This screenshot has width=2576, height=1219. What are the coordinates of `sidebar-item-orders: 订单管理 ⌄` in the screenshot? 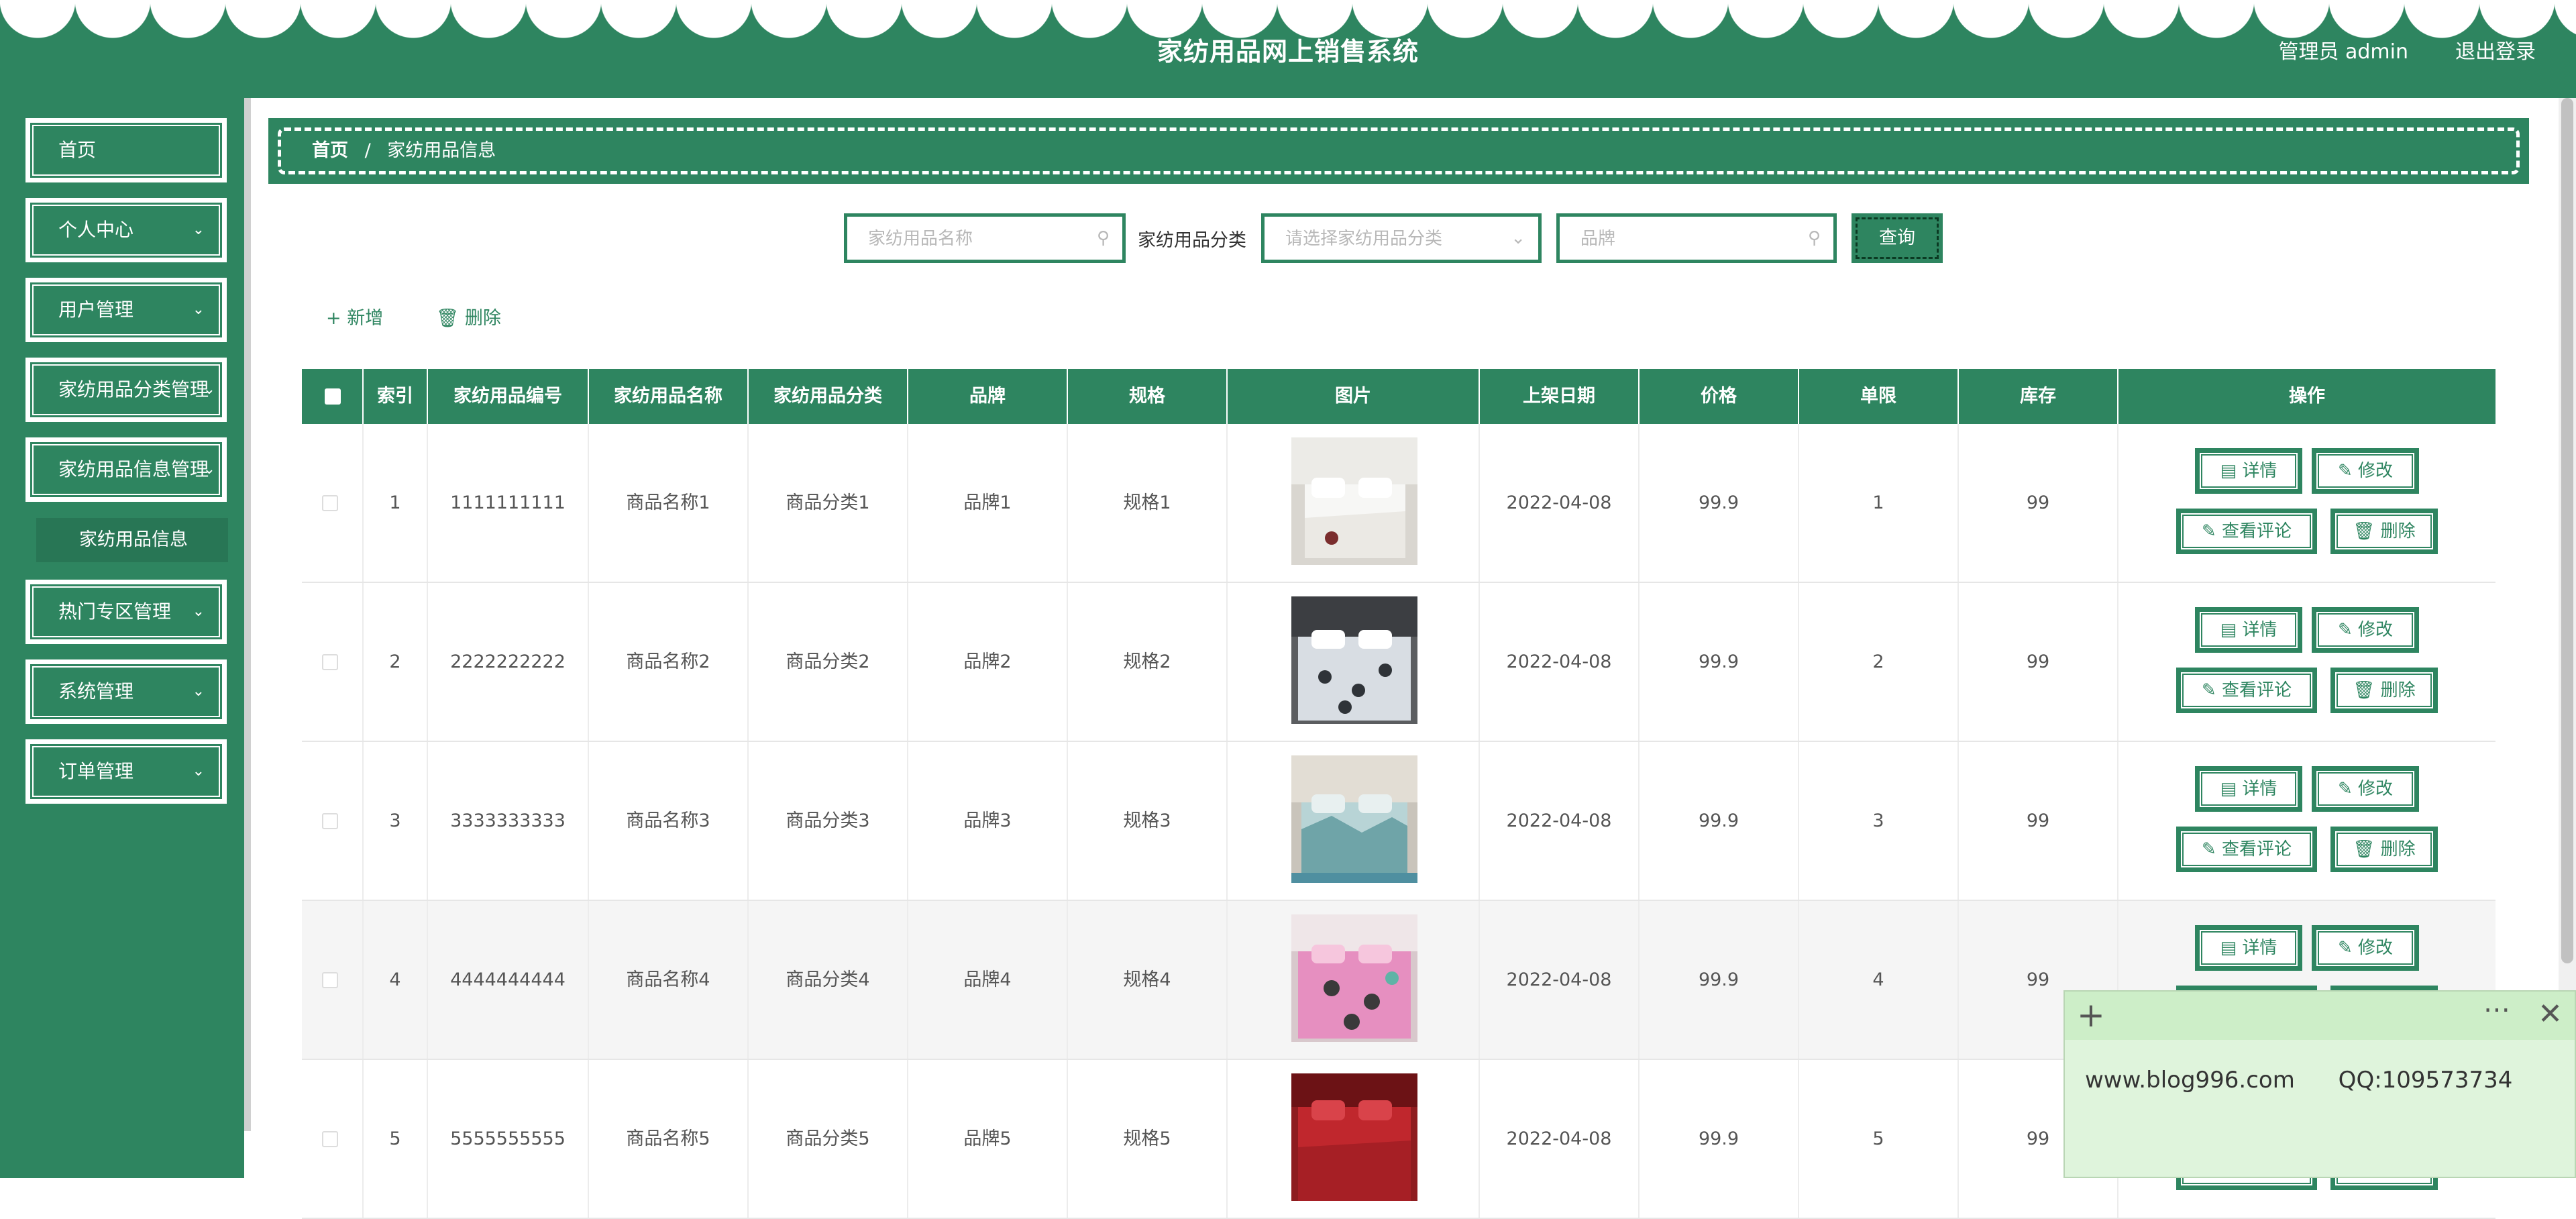 It's located at (126, 771).